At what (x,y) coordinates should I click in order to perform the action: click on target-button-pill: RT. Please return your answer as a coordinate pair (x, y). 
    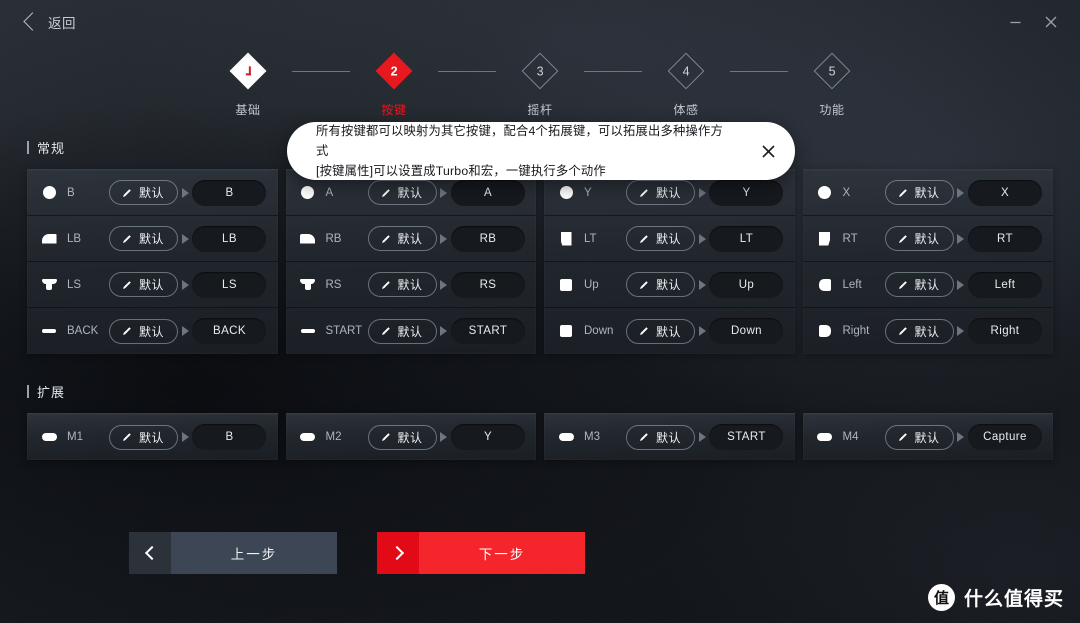
    Looking at the image, I should click on (1004, 238).